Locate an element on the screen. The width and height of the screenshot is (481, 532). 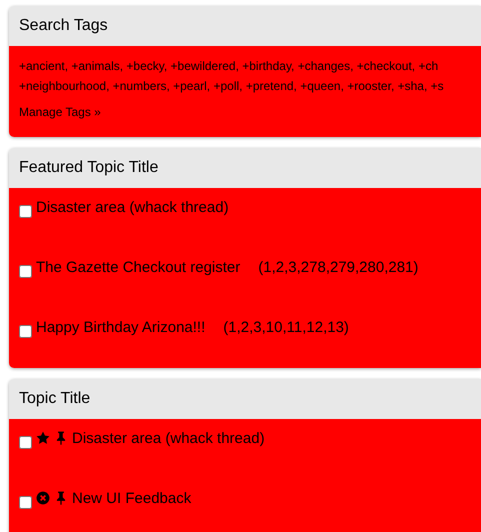
panel-title: Search Tags is located at coordinates (63, 26).